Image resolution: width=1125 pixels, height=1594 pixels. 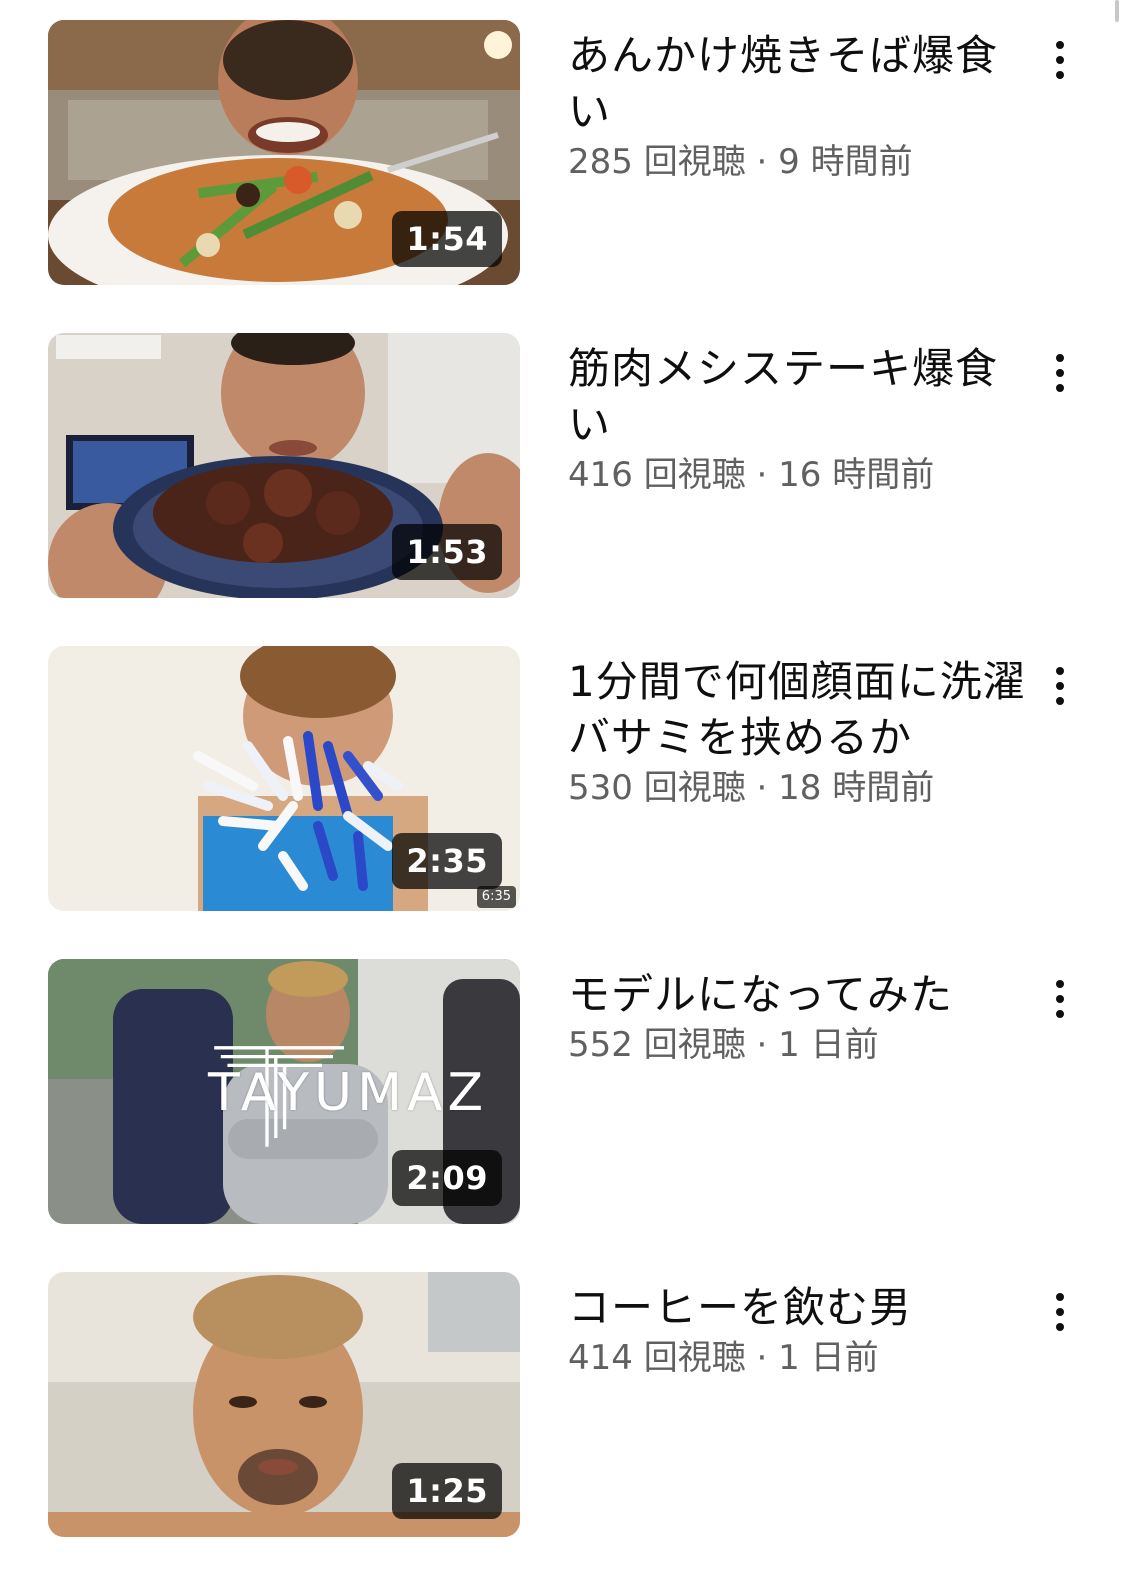 I want to click on video-title: あんかけ焼きそば爆食い, so click(x=798, y=84).